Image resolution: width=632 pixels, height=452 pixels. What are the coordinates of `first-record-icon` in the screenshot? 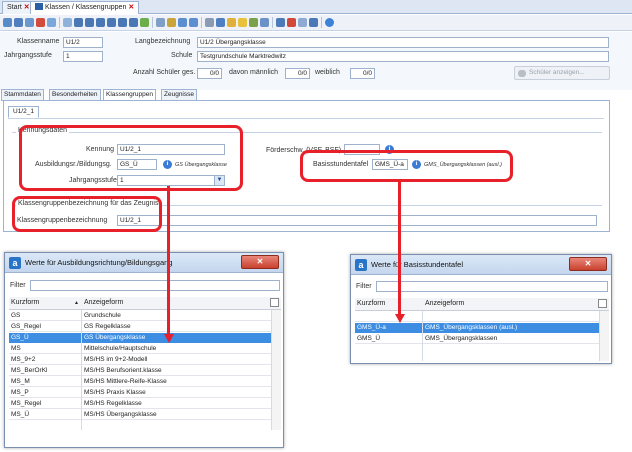 It's located at (78, 22).